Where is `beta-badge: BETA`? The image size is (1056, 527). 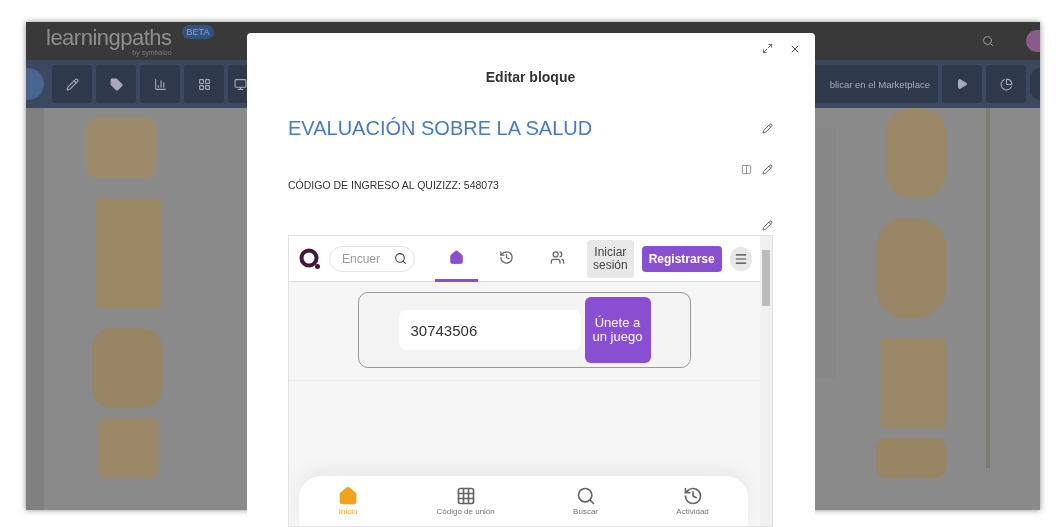
beta-badge: BETA is located at coordinates (198, 32).